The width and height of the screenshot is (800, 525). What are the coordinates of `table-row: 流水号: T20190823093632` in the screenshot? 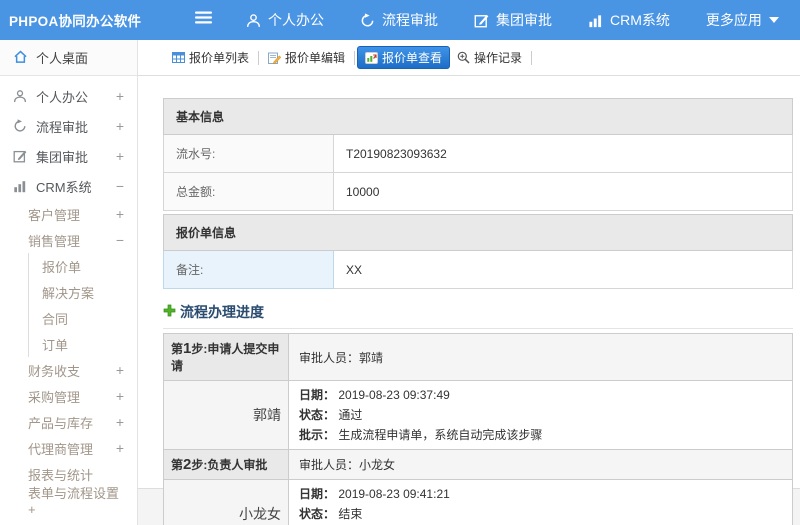 It's located at (478, 153).